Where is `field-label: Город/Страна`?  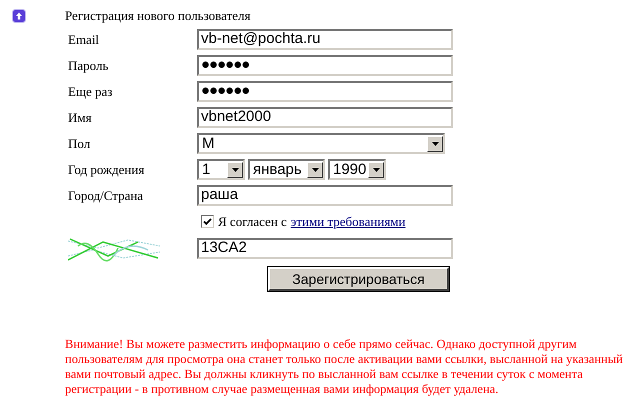
field-label: Город/Страна is located at coordinates (105, 195).